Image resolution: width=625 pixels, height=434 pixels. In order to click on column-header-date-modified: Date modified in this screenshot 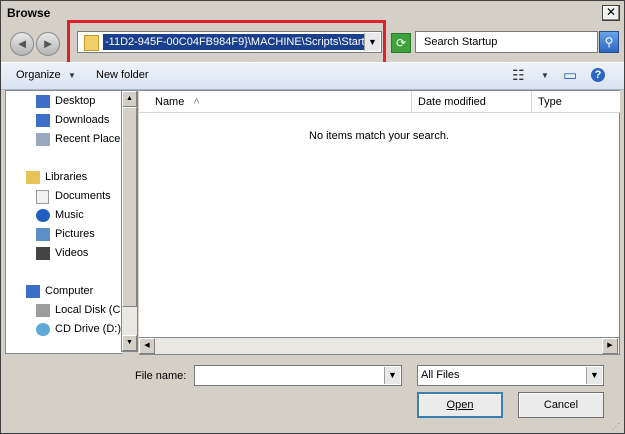, I will do `click(472, 102)`.